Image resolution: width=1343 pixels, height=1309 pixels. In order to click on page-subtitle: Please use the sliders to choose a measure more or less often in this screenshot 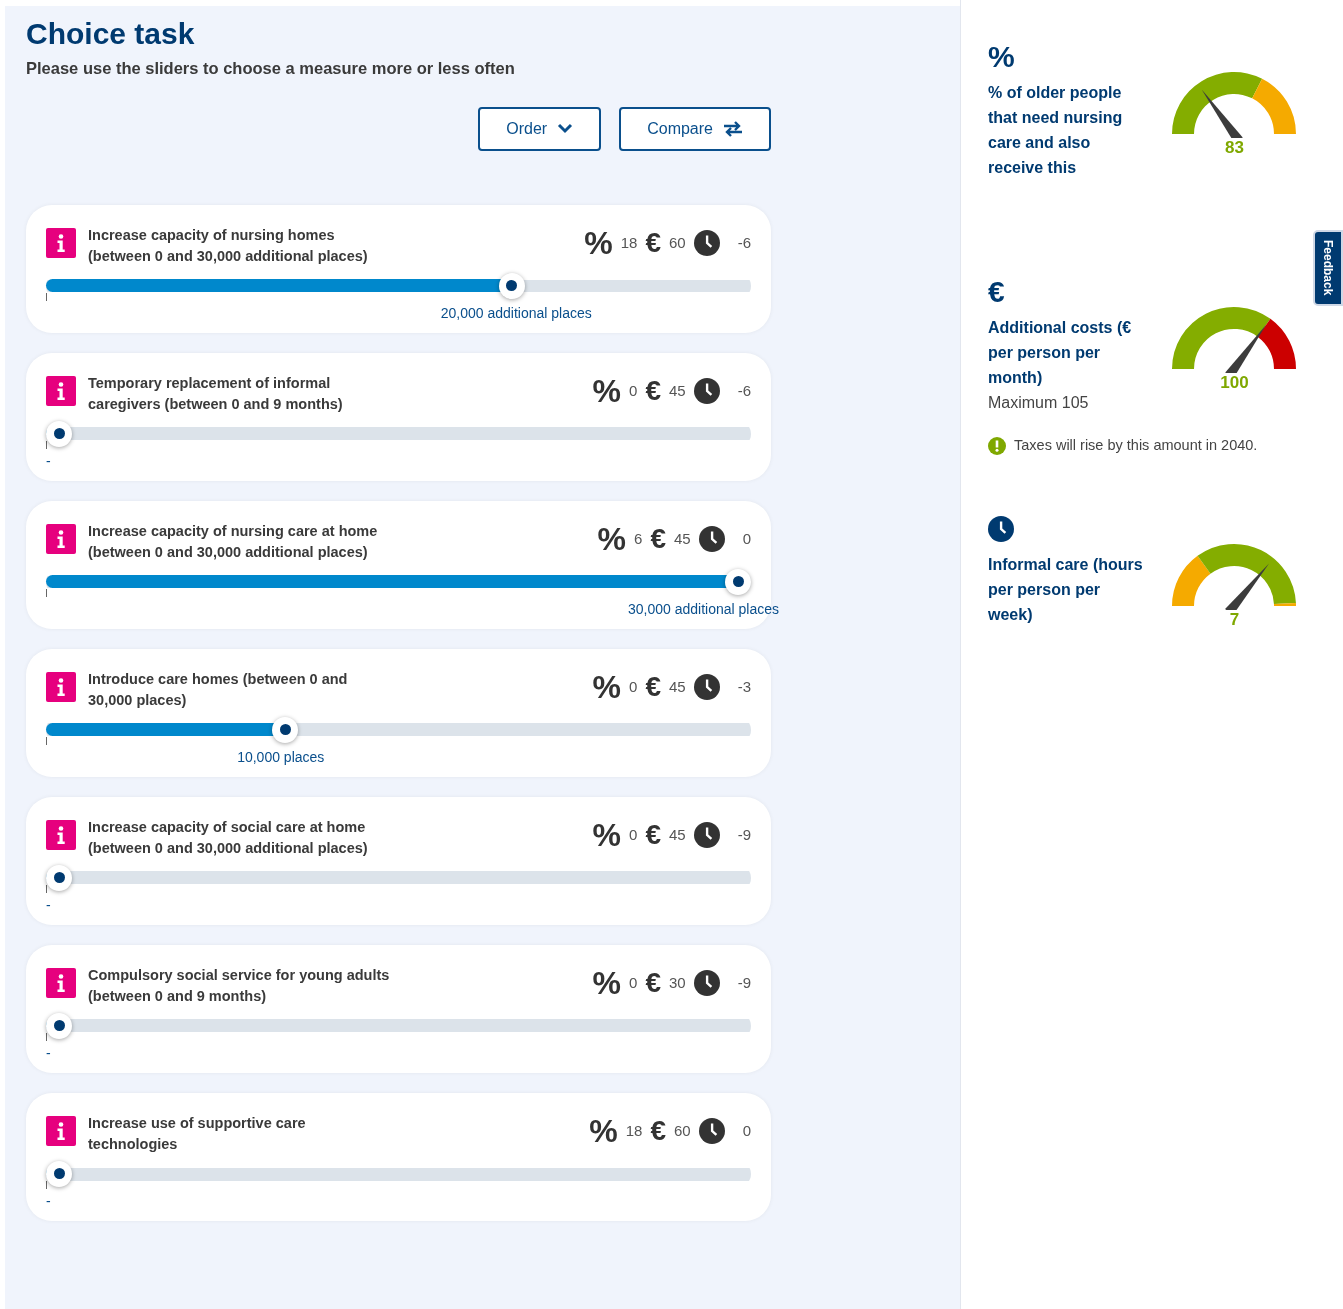, I will do `click(271, 68)`.